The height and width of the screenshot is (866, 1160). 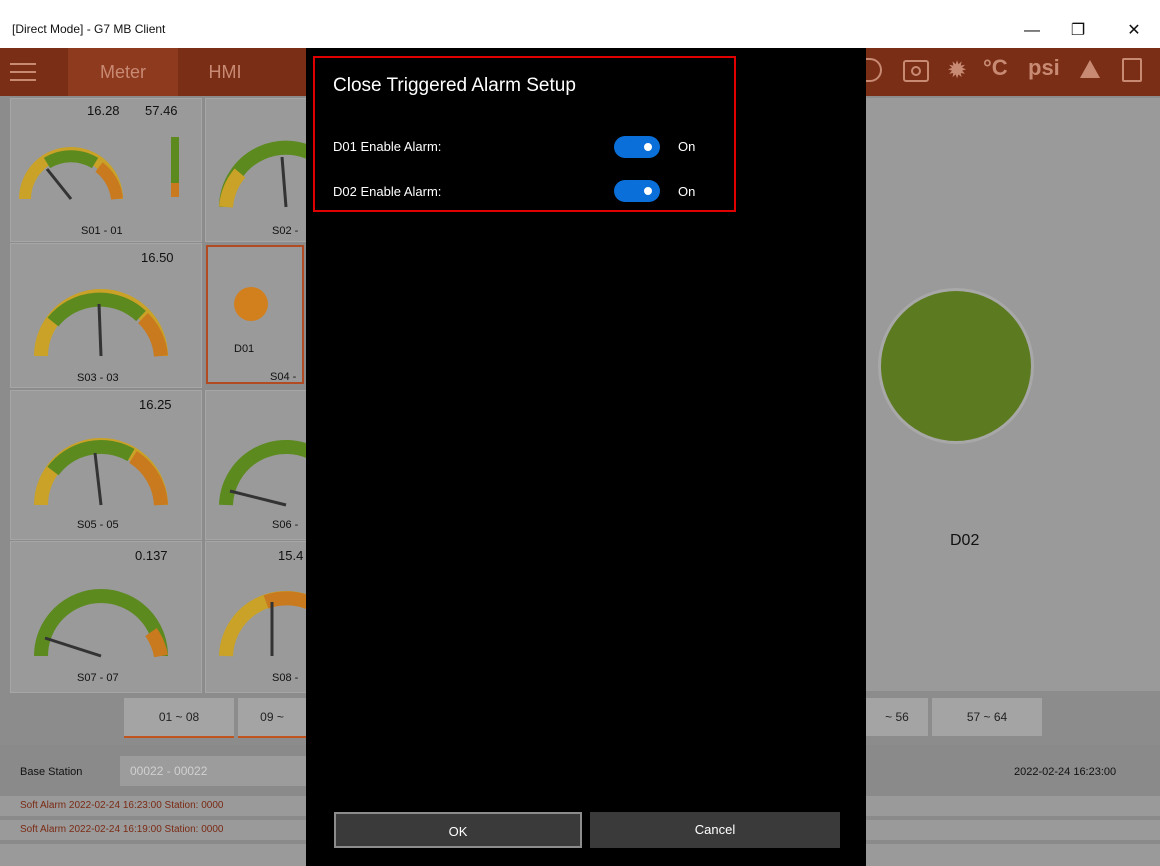 I want to click on gauge-label: S02 -, so click(x=285, y=231).